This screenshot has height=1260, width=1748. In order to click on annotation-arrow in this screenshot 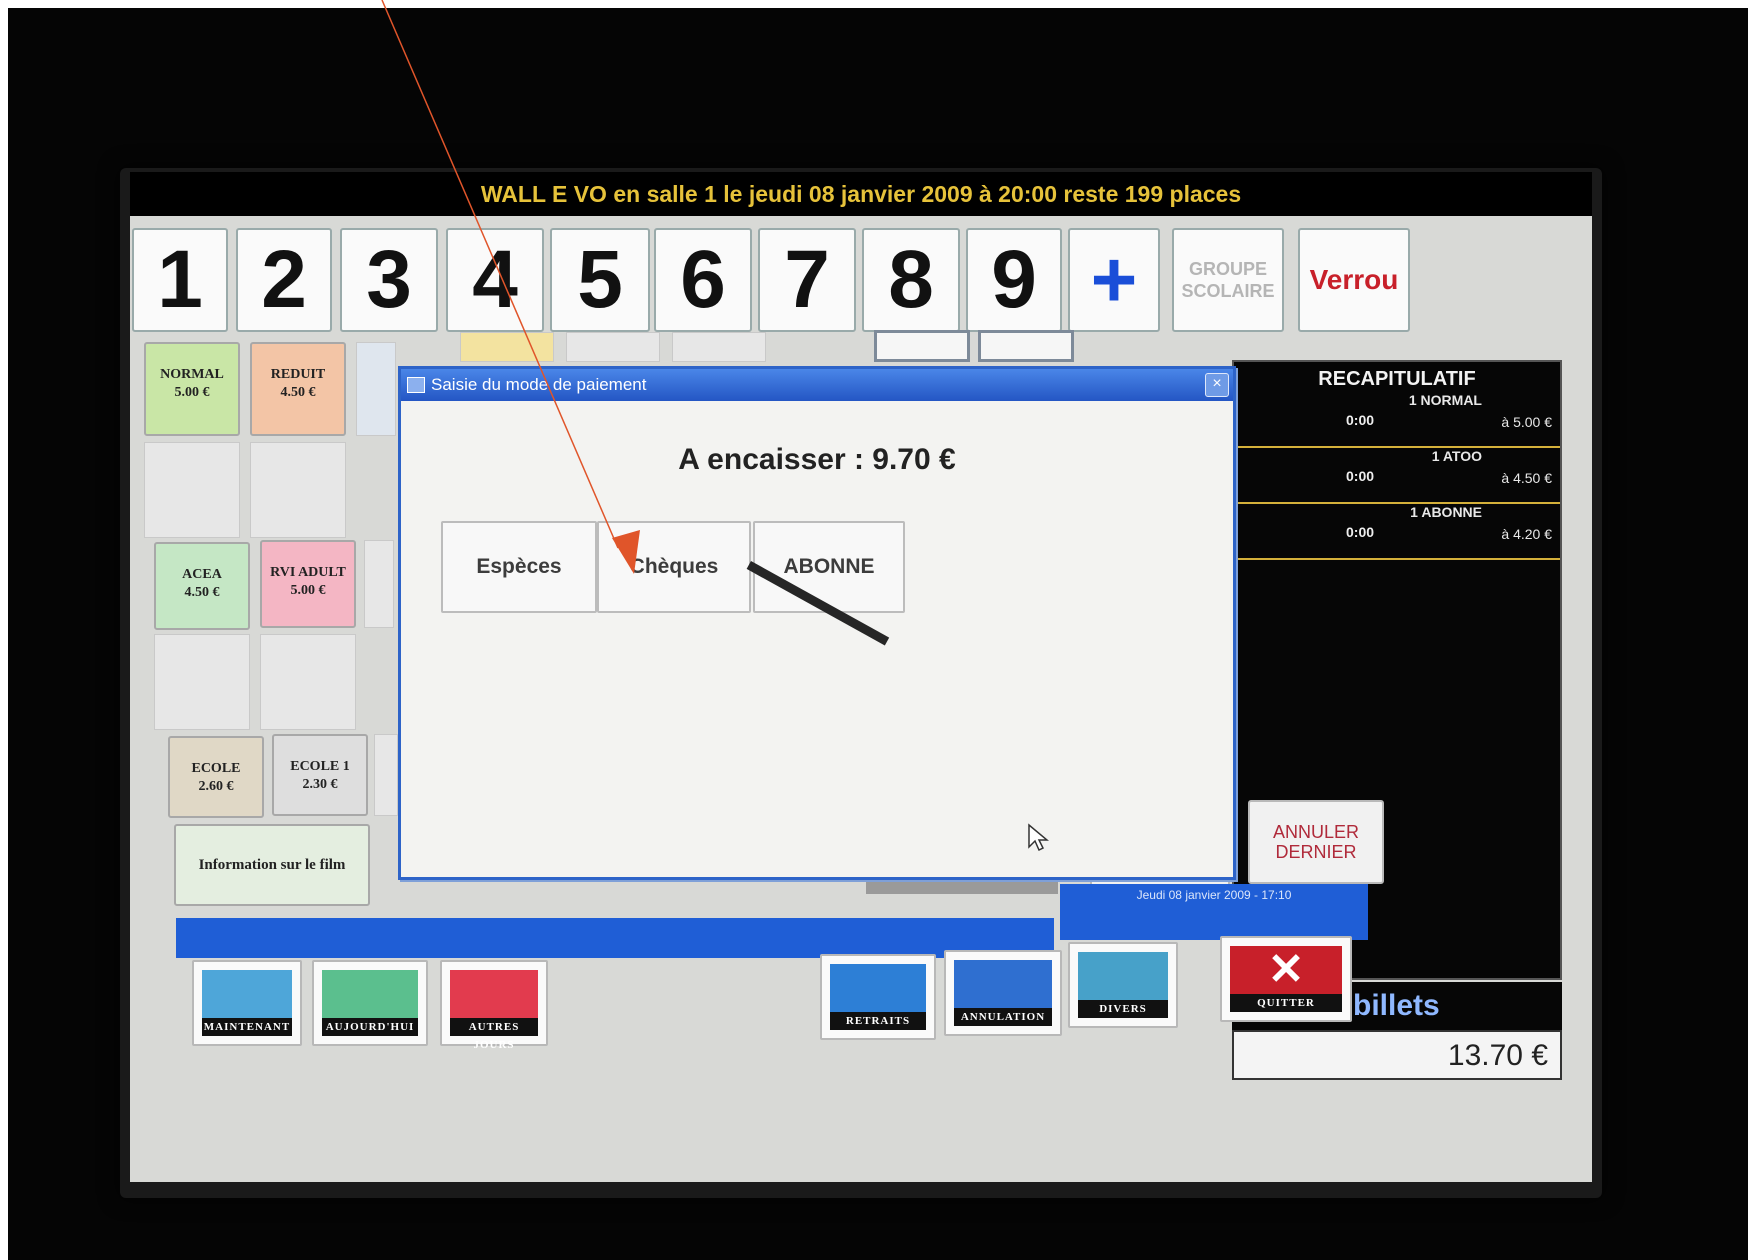, I will do `click(510, 287)`.